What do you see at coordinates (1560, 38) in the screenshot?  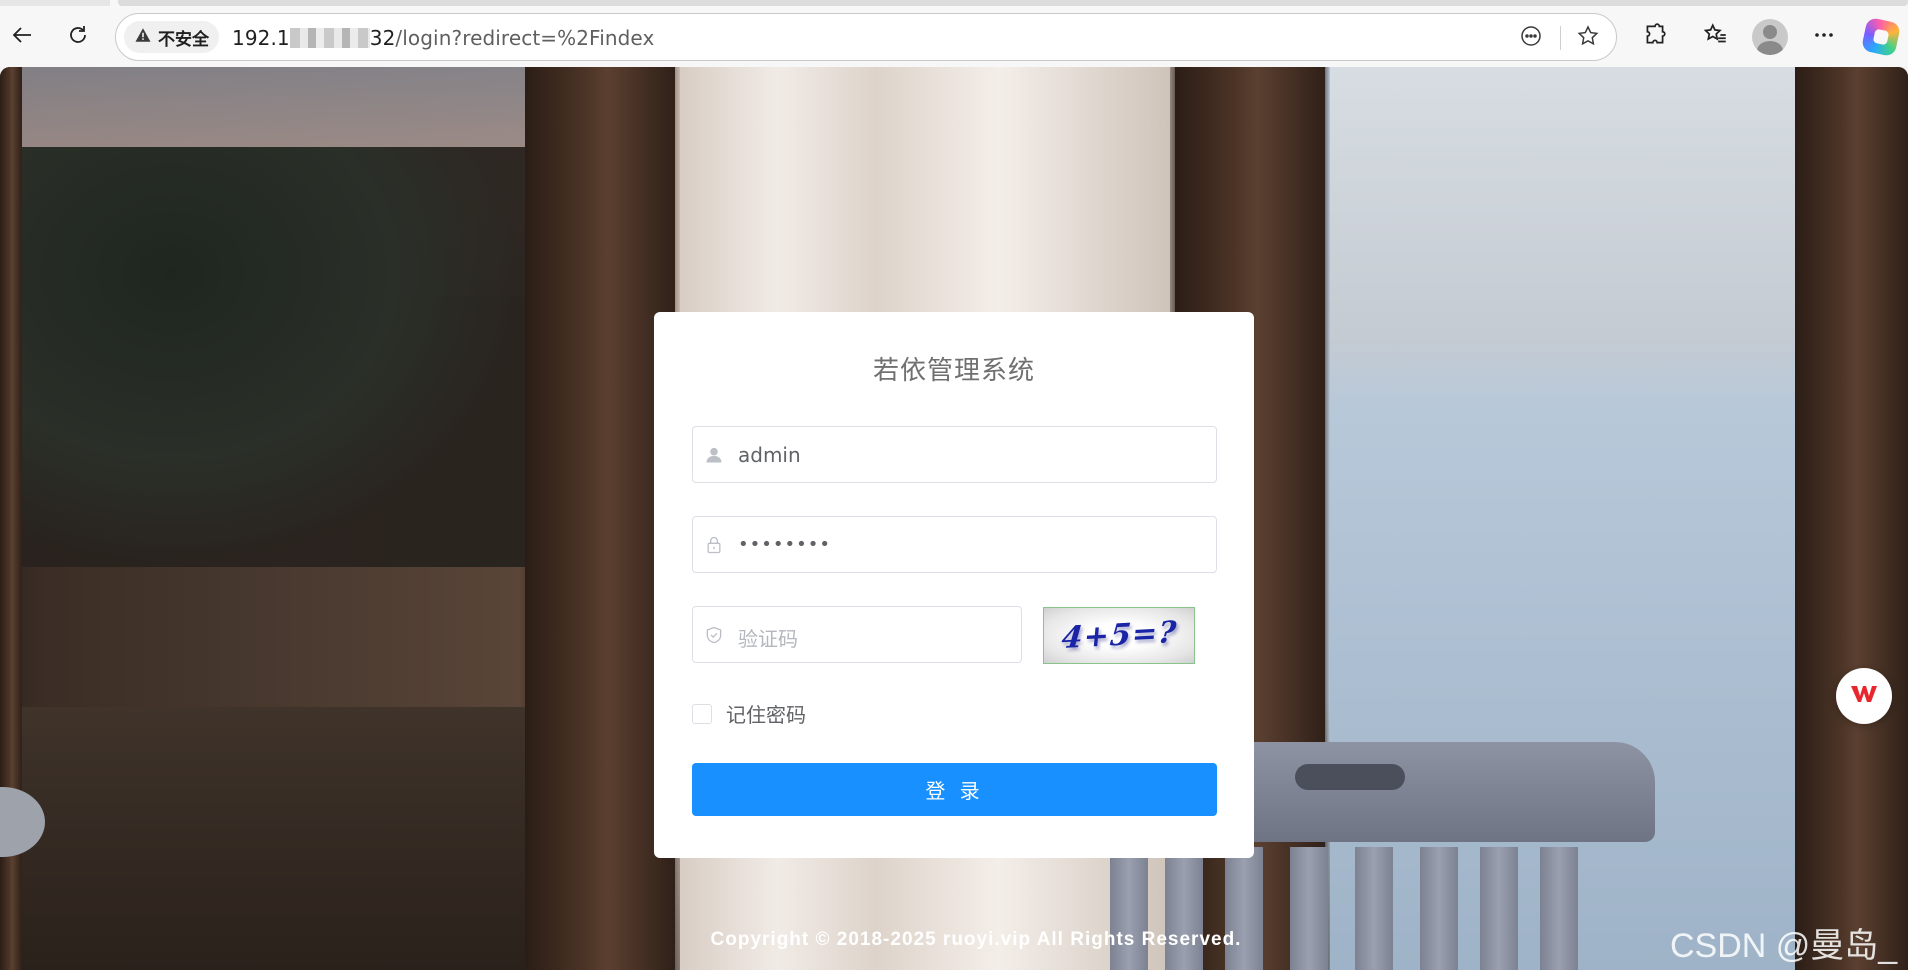 I see `address-separator` at bounding box center [1560, 38].